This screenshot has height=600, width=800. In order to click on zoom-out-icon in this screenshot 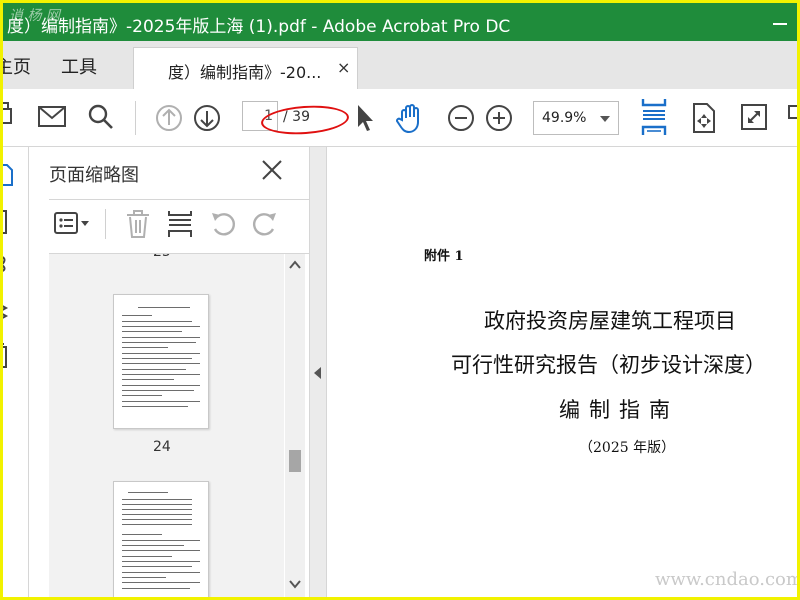, I will do `click(461, 118)`.